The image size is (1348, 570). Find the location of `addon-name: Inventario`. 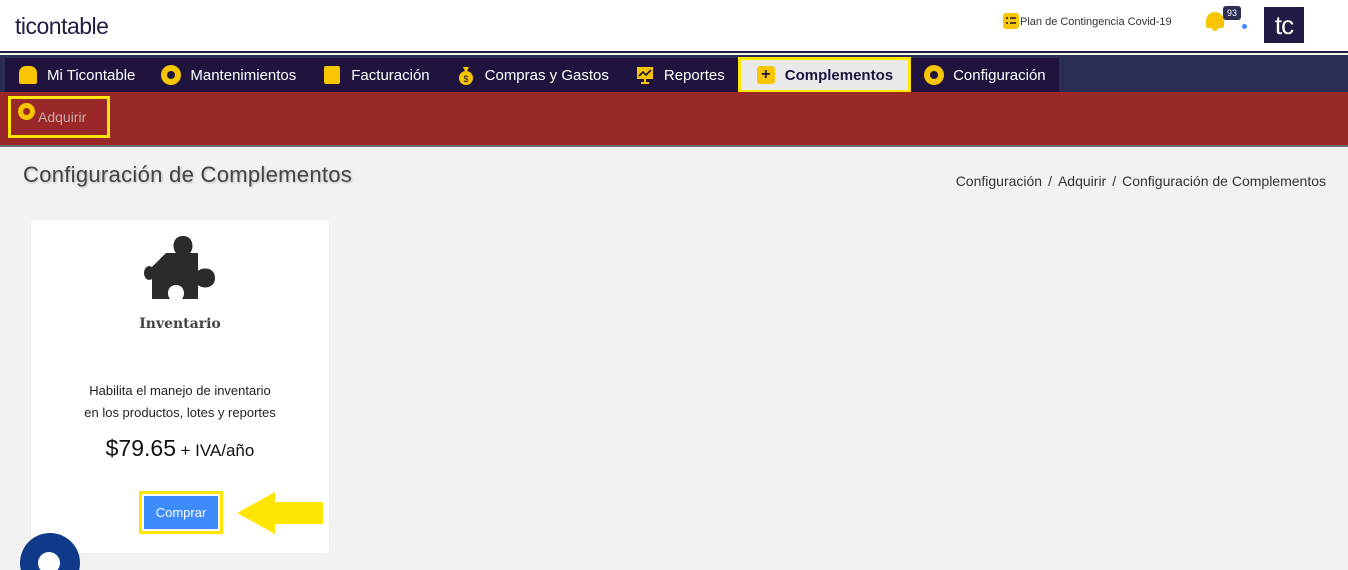

addon-name: Inventario is located at coordinates (180, 324).